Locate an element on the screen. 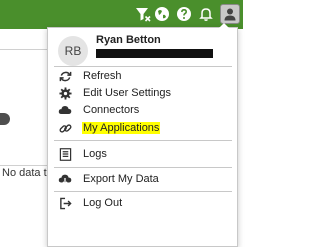  menu-item-log-out: Log Out is located at coordinates (143, 203).